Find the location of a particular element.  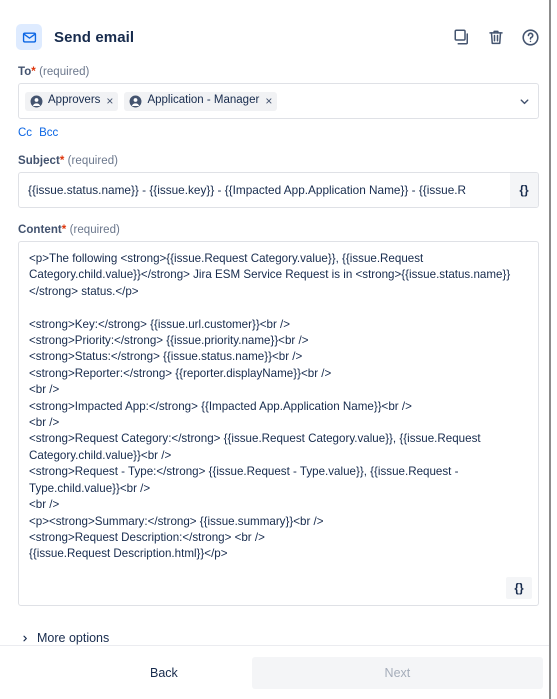

panel-header-actions is located at coordinates (496, 37).